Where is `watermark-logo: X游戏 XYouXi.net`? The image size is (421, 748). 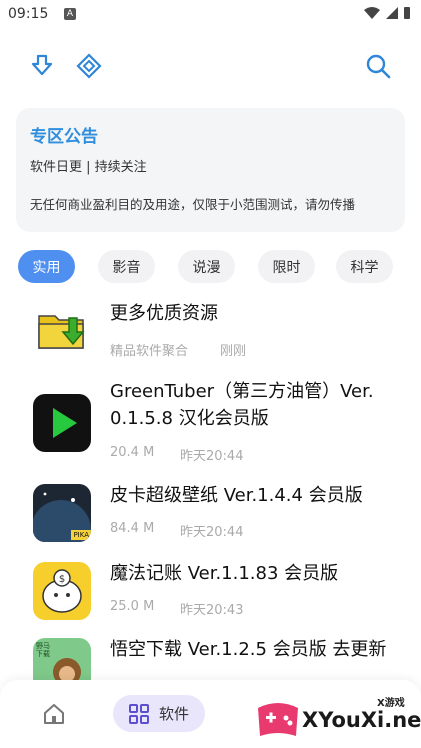
watermark-logo: X游戏 XYouXi.net is located at coordinates (335, 719).